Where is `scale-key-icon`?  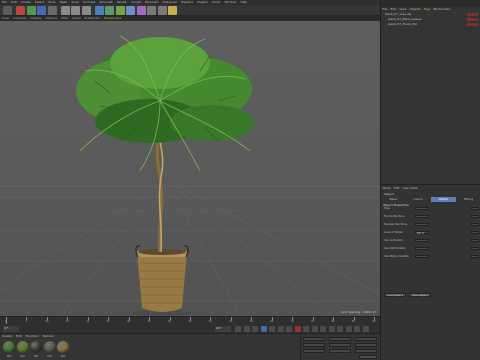
scale-key-icon is located at coordinates (340, 329).